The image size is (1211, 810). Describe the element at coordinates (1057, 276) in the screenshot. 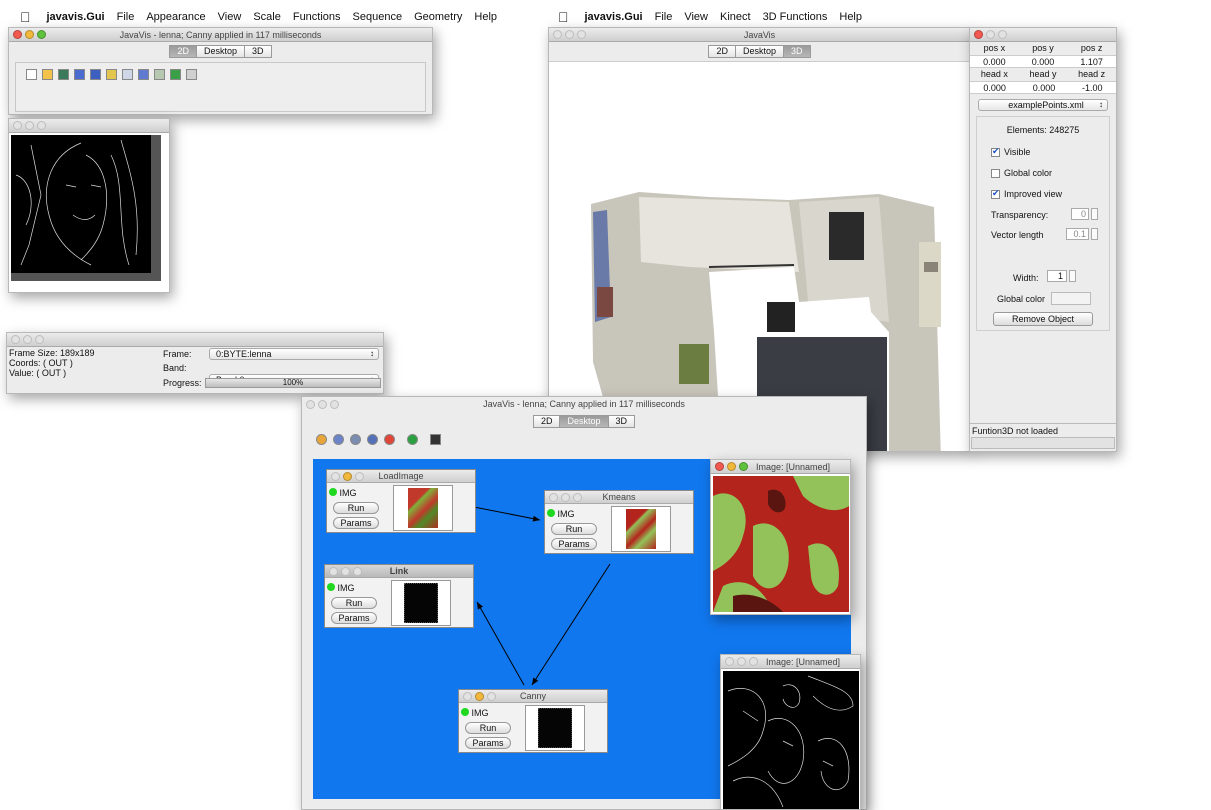

I see `width-input: 1` at that location.